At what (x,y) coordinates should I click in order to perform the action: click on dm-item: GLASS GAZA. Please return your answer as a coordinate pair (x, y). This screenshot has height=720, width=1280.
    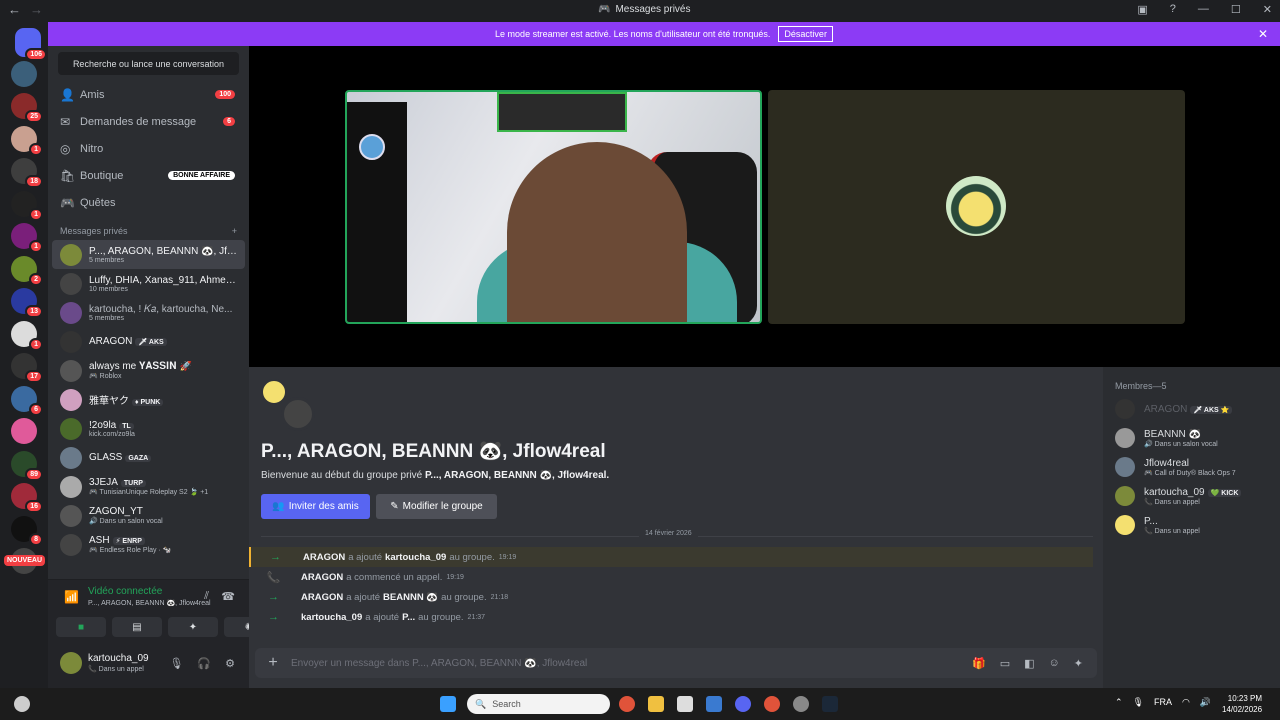
    Looking at the image, I should click on (148, 457).